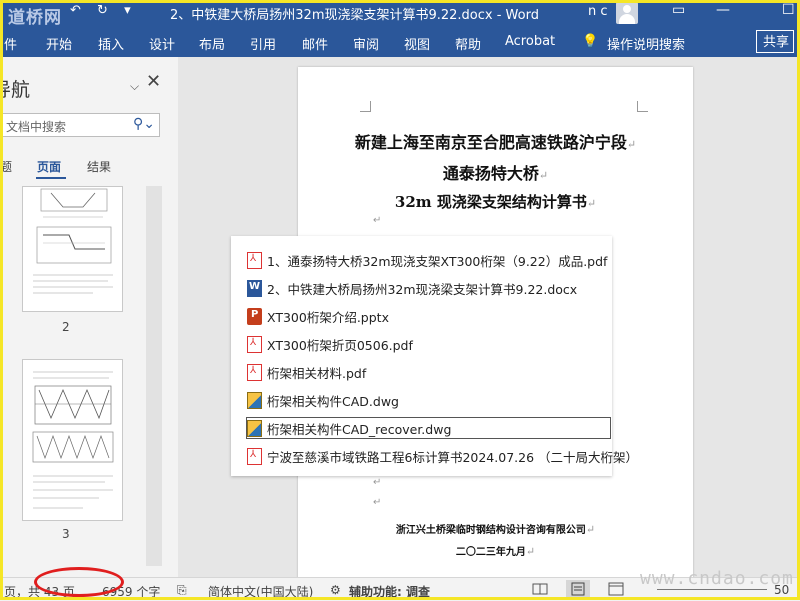  What do you see at coordinates (260, 591) in the screenshot?
I see `language-indicator: 简体中文(中国大陆)` at bounding box center [260, 591].